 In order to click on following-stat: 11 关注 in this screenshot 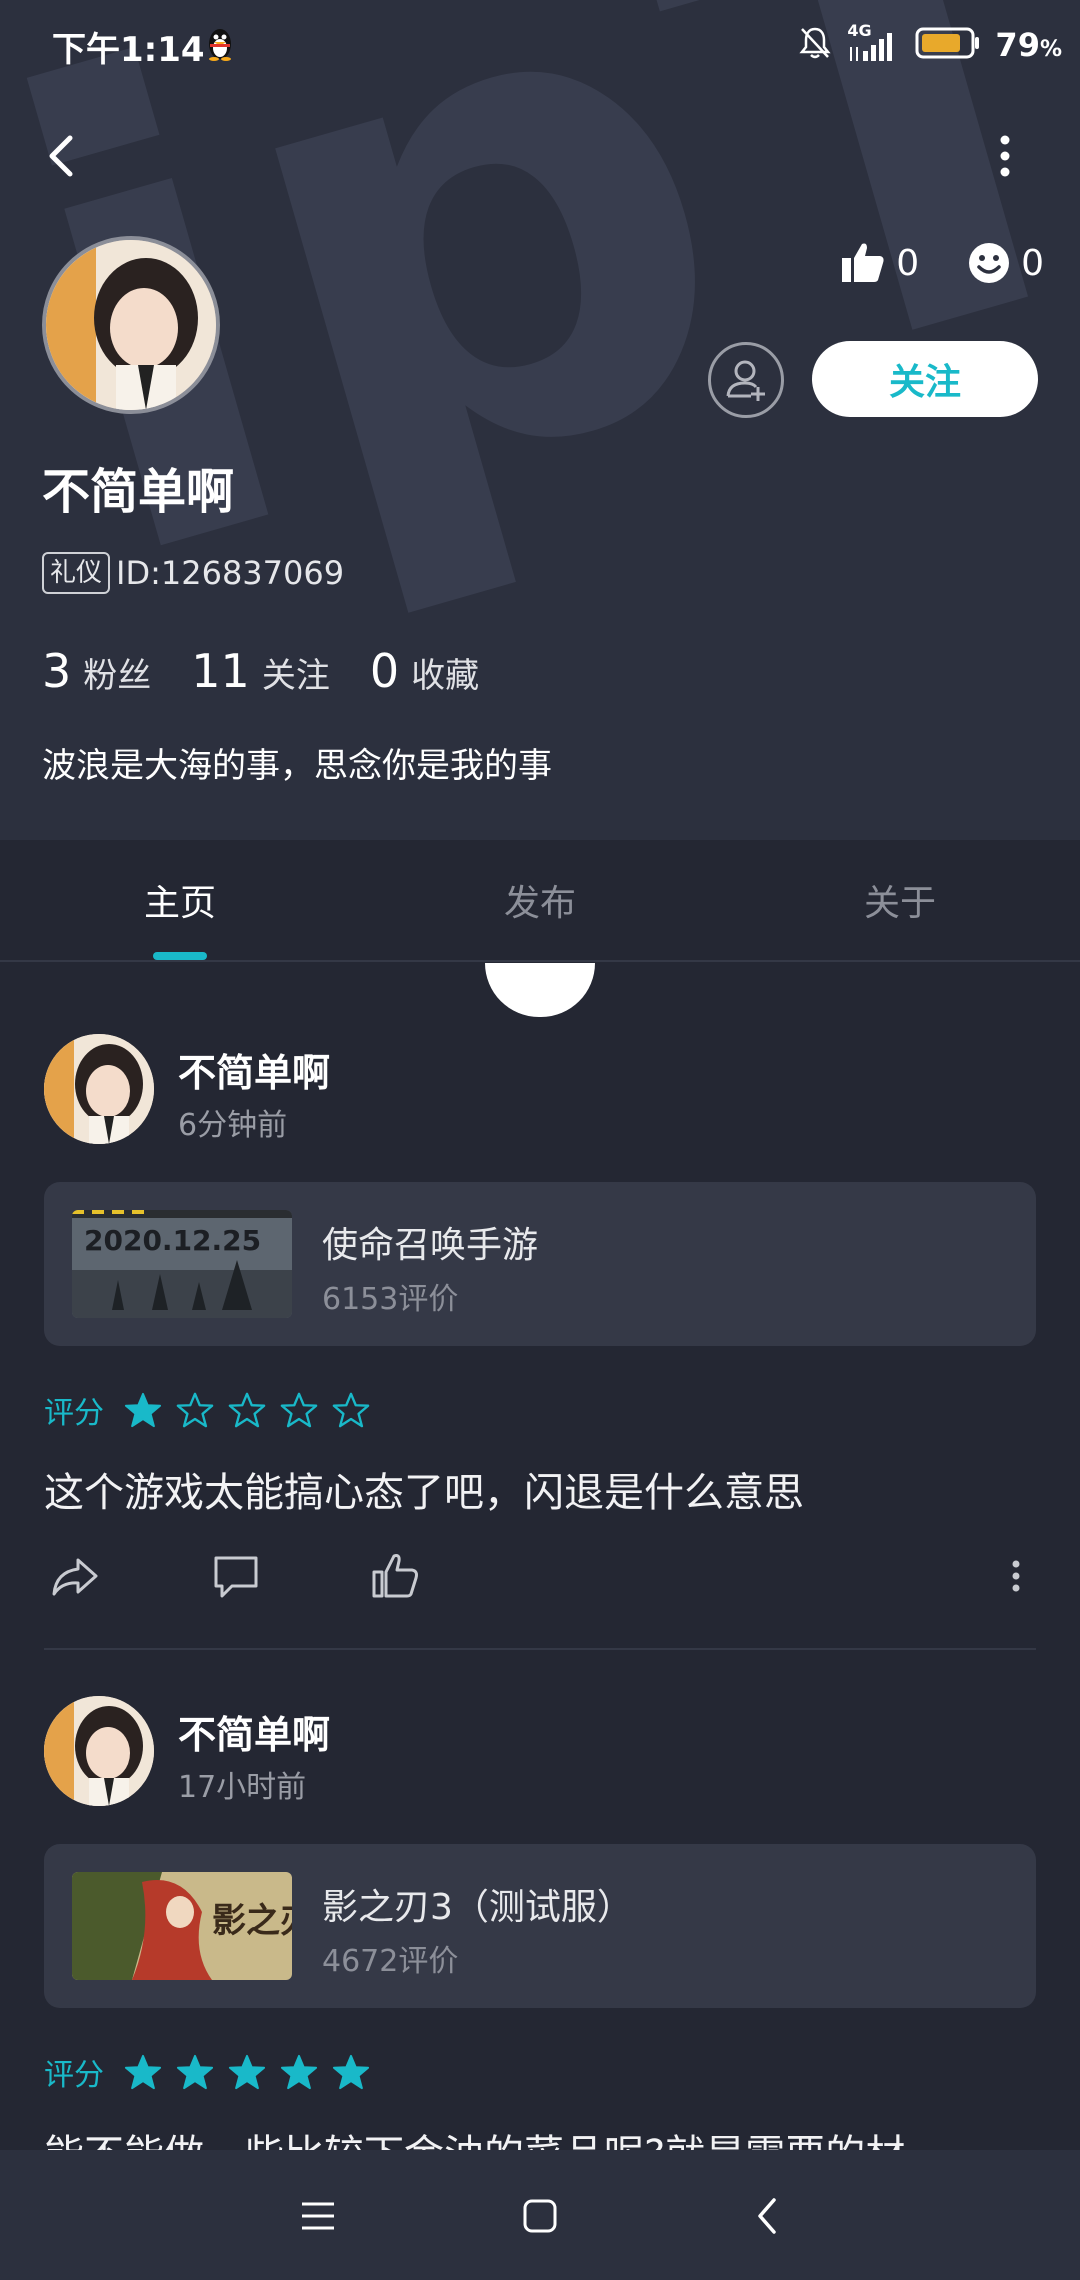, I will do `click(260, 671)`.